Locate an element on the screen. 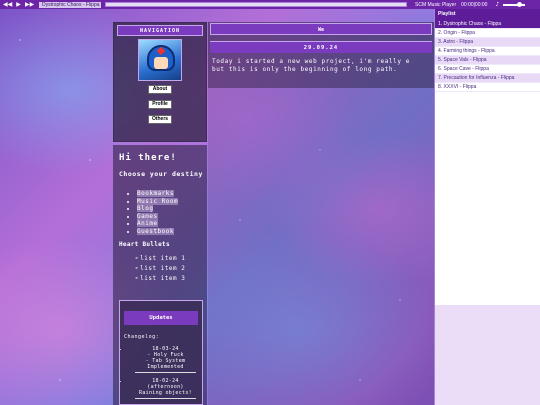  heart-bullets-heading: Heart Bullets is located at coordinates (144, 244).